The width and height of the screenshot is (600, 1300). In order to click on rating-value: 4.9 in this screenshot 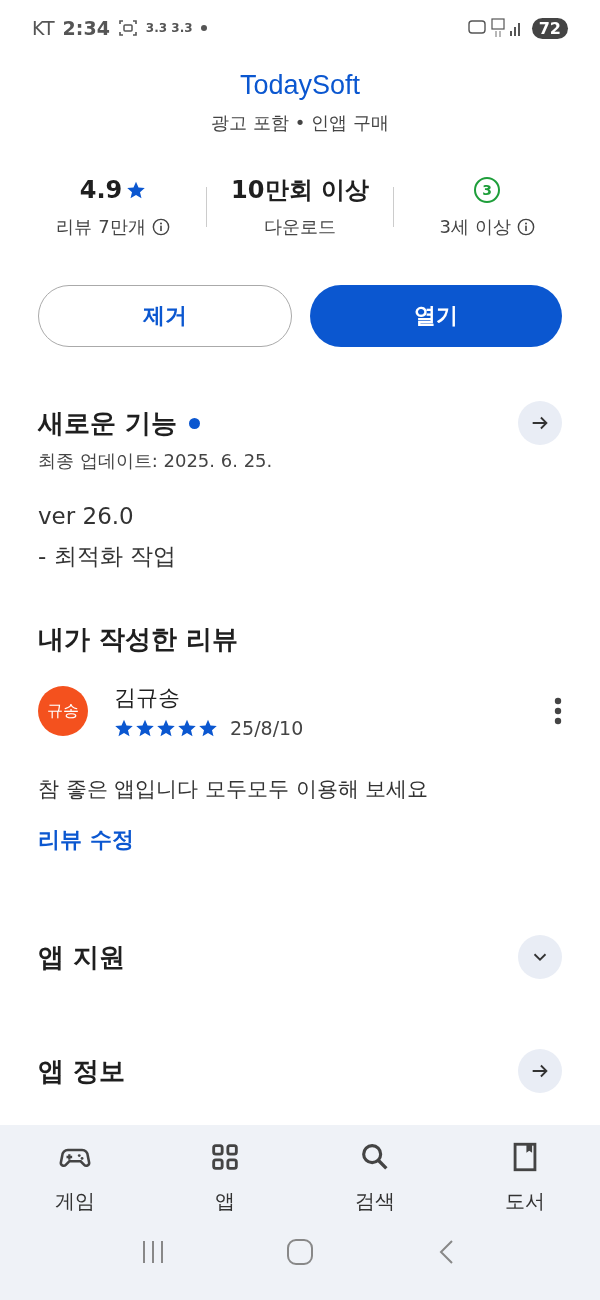, I will do `click(101, 190)`.